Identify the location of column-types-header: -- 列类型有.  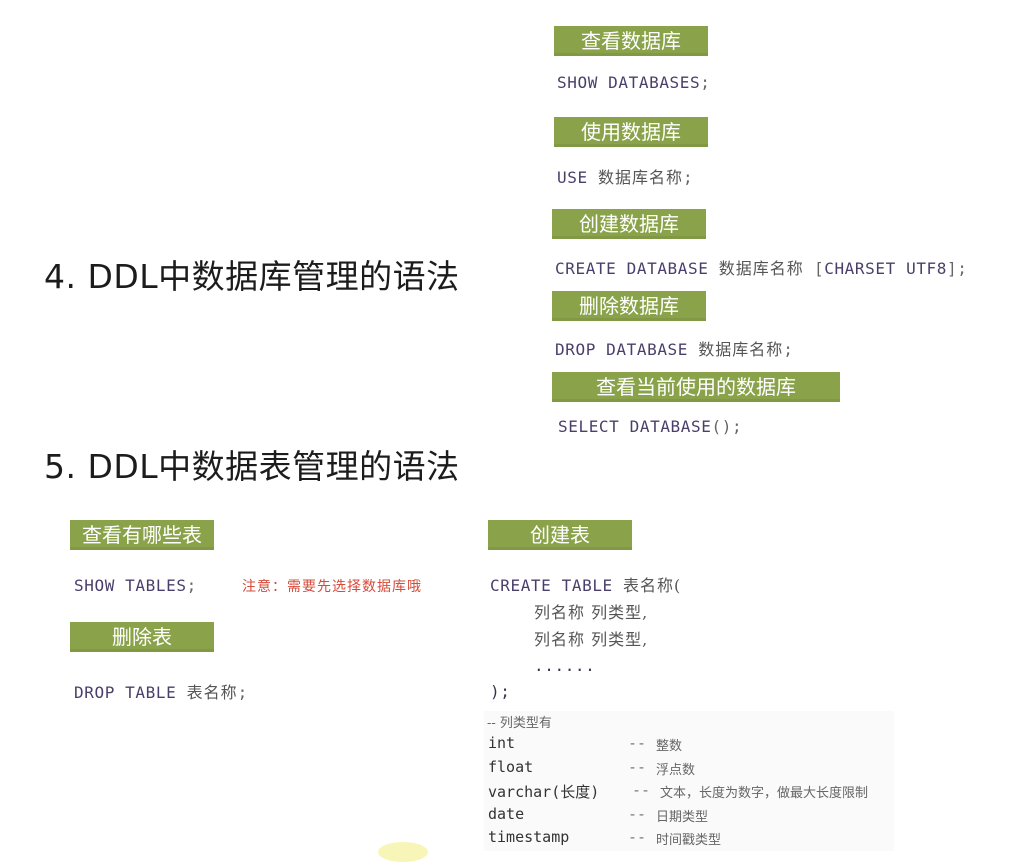
(519, 721).